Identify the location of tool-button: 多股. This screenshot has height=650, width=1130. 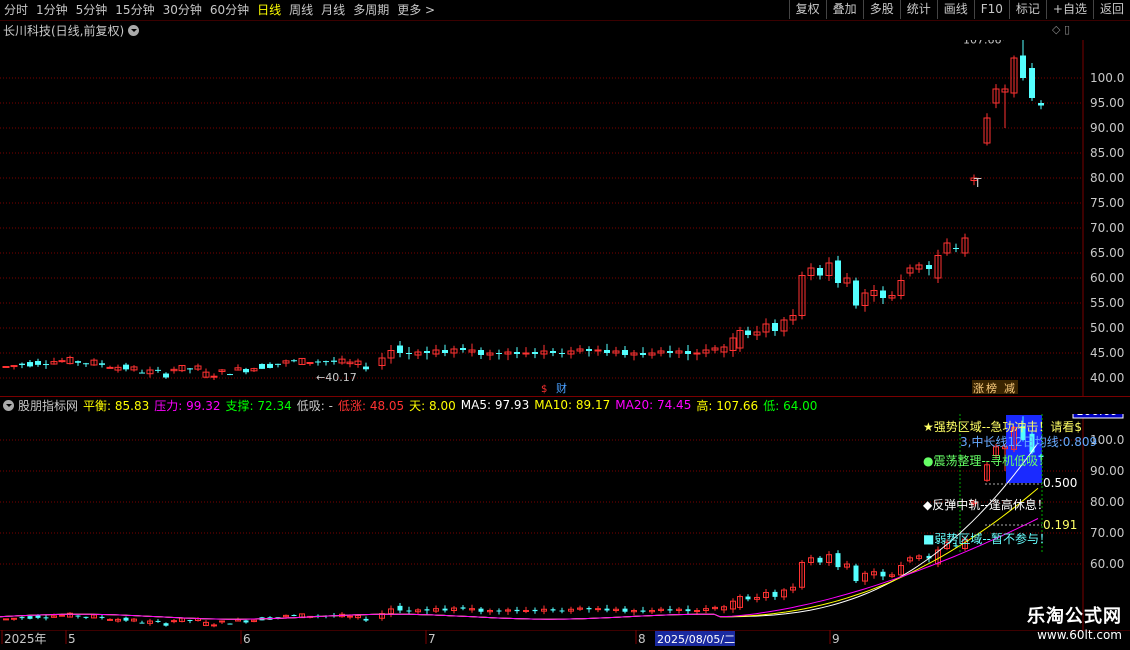
(881, 9).